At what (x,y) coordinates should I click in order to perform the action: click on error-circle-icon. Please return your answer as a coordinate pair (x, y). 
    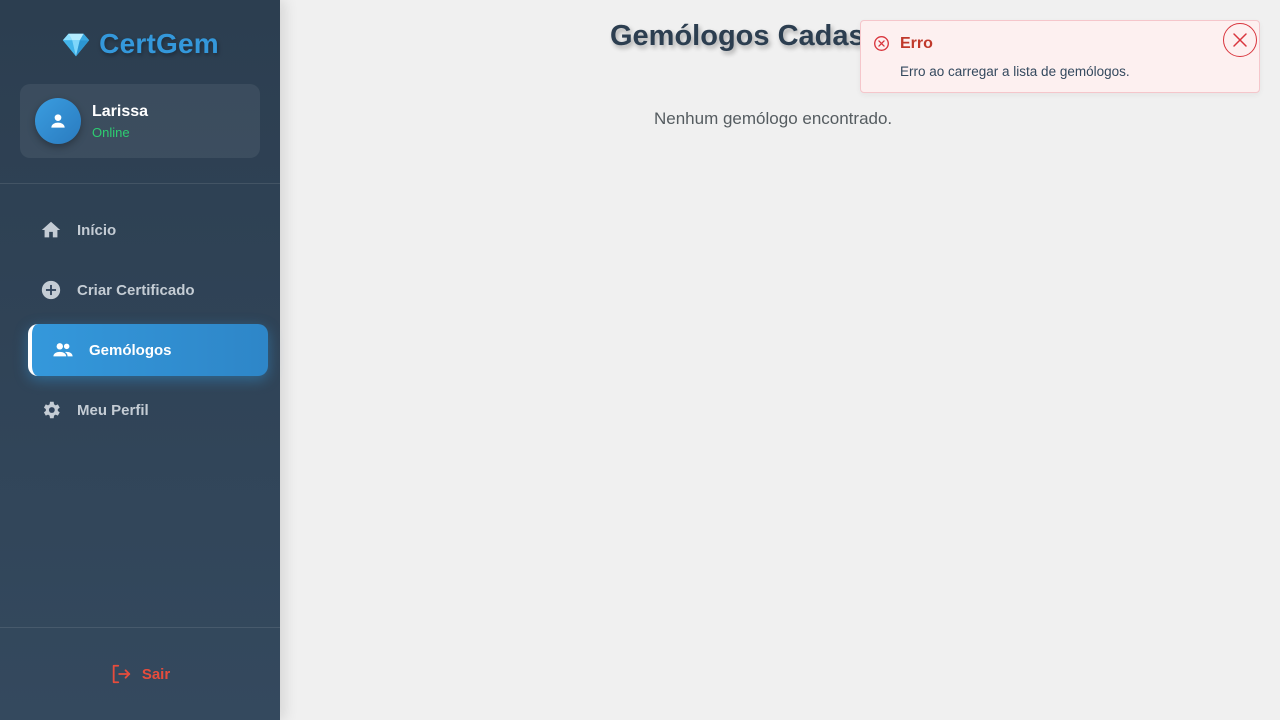
    Looking at the image, I should click on (881, 43).